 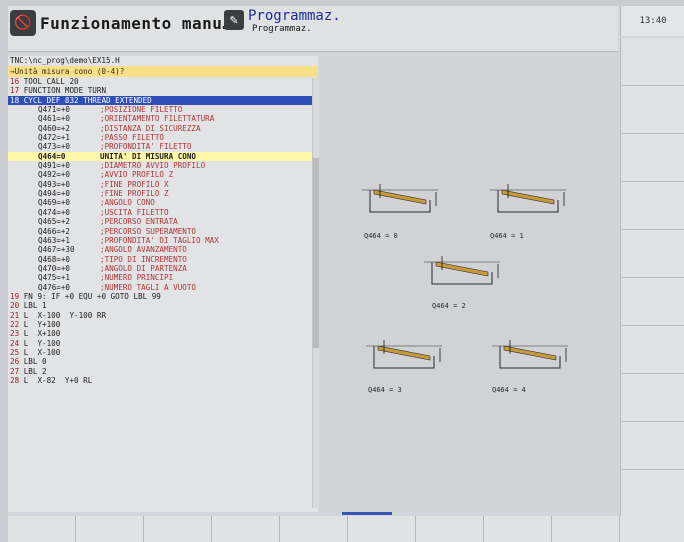 What do you see at coordinates (137, 278) in the screenshot?
I see `parameter-comment: ;NUMERO PRINCIPI` at bounding box center [137, 278].